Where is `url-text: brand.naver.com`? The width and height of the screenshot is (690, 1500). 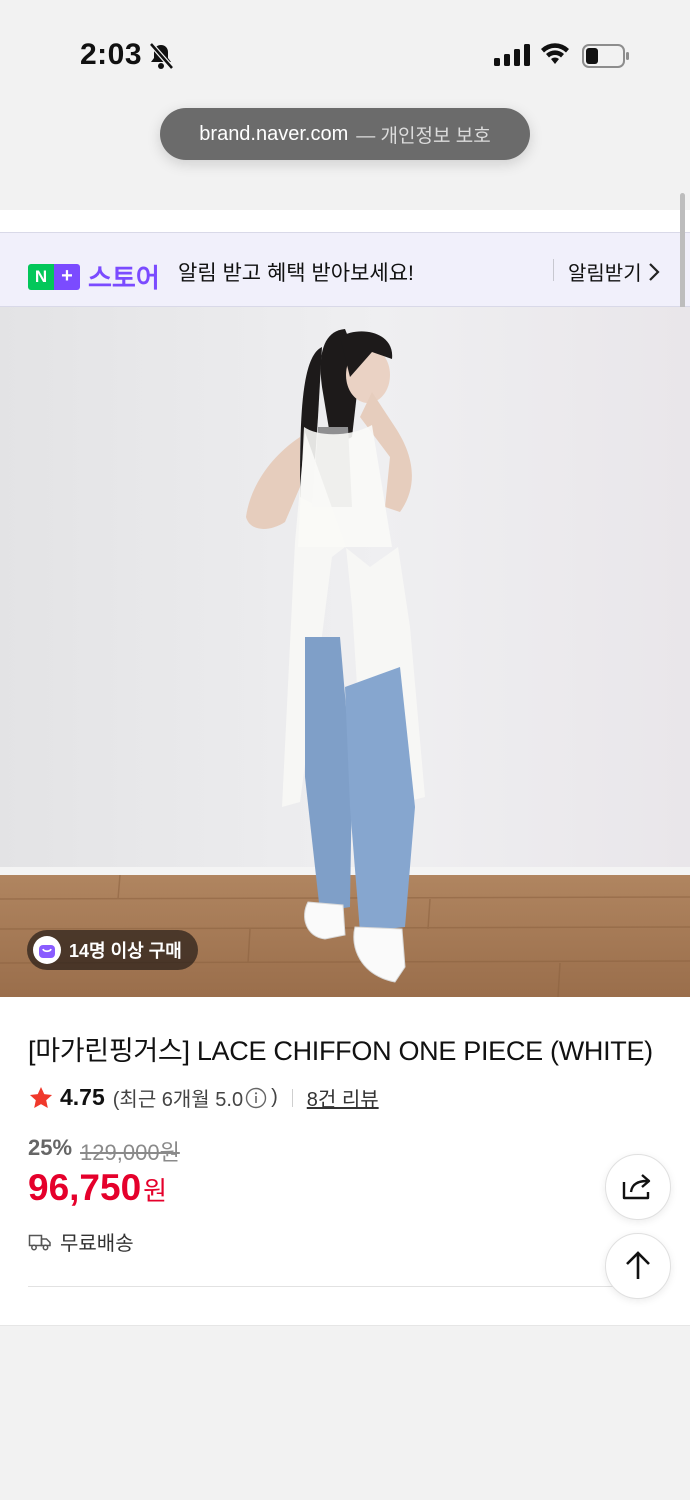
url-text: brand.naver.com is located at coordinates (274, 133).